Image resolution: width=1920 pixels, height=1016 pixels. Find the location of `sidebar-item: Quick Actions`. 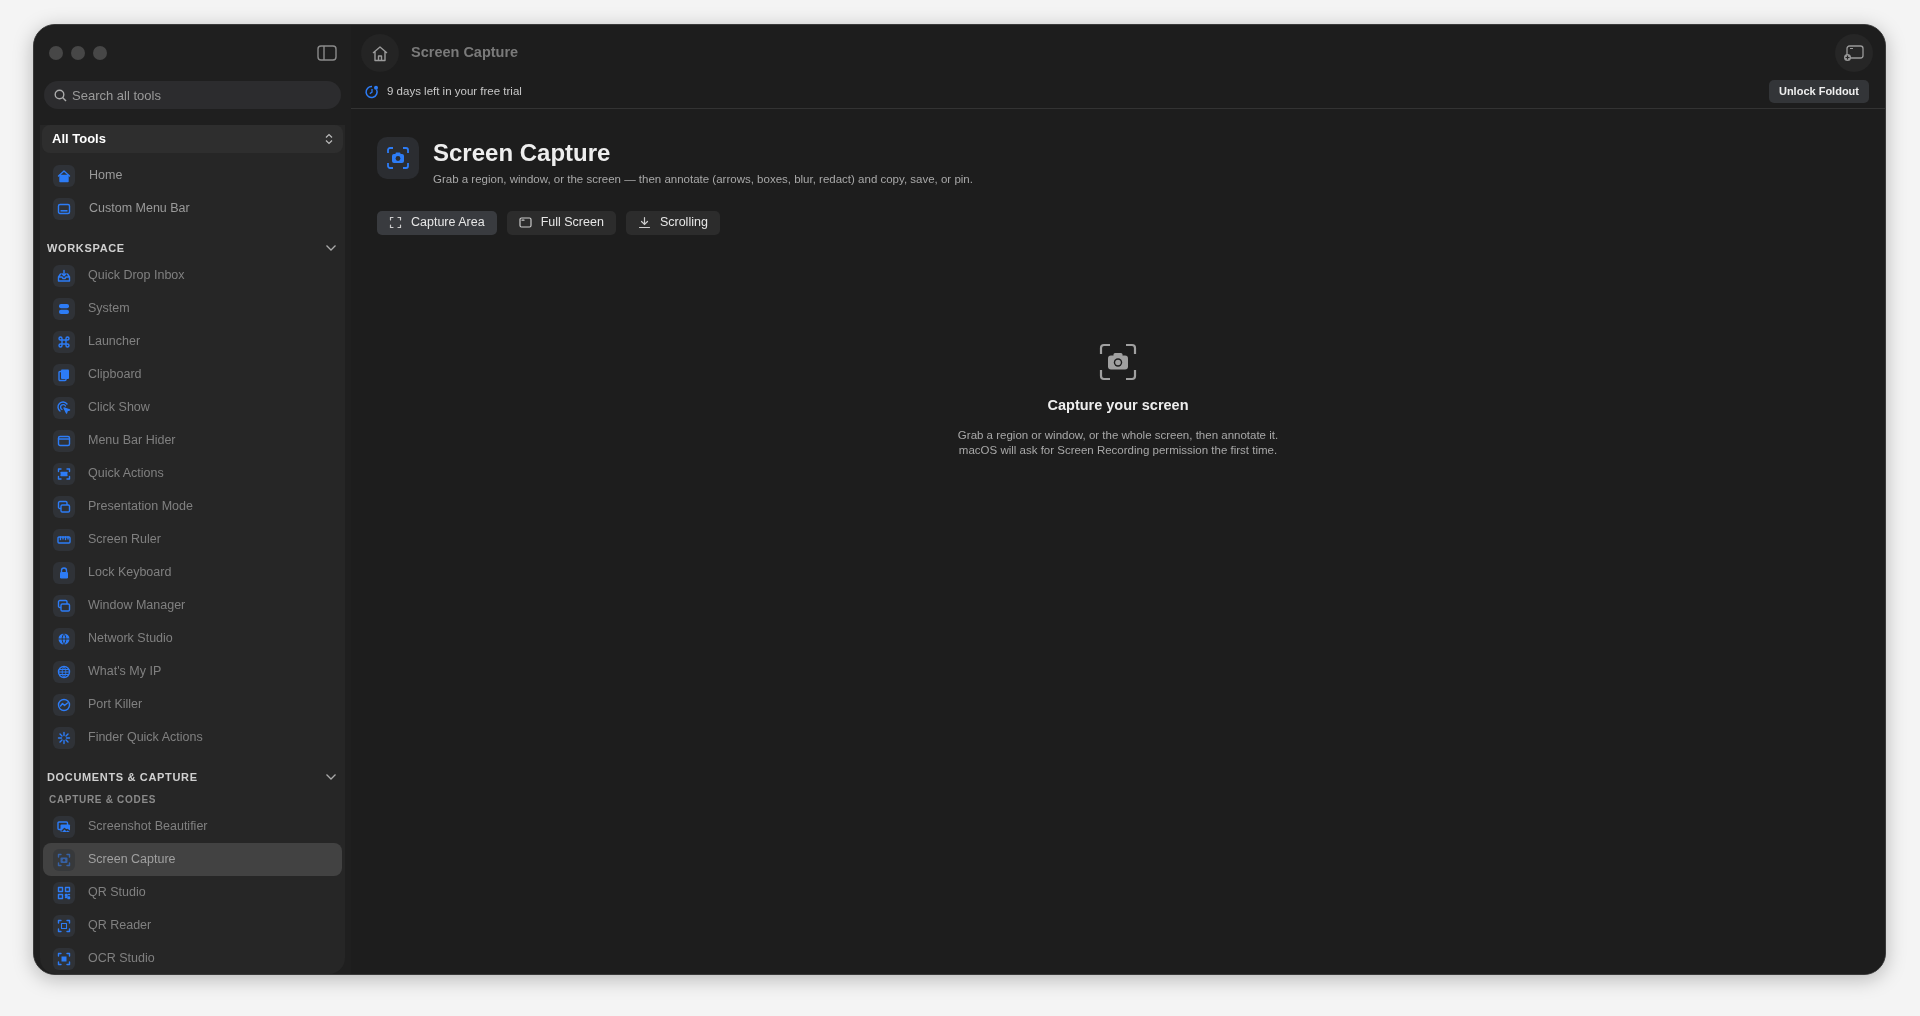

sidebar-item: Quick Actions is located at coordinates (192, 473).